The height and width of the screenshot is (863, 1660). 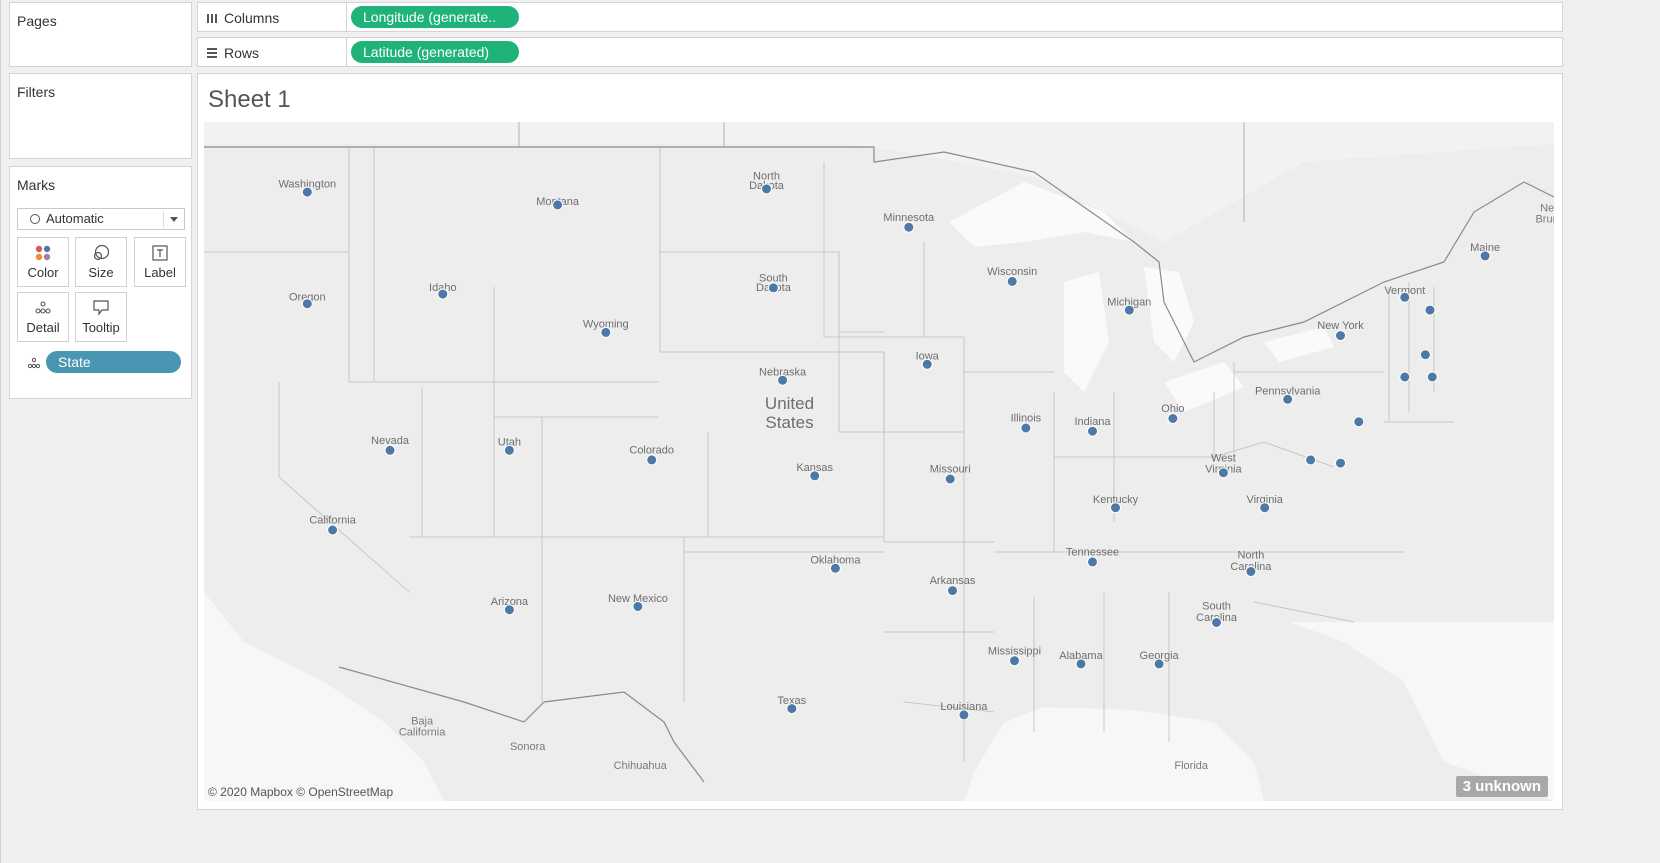 What do you see at coordinates (1223, 473) in the screenshot?
I see `state-mark: West Virginia` at bounding box center [1223, 473].